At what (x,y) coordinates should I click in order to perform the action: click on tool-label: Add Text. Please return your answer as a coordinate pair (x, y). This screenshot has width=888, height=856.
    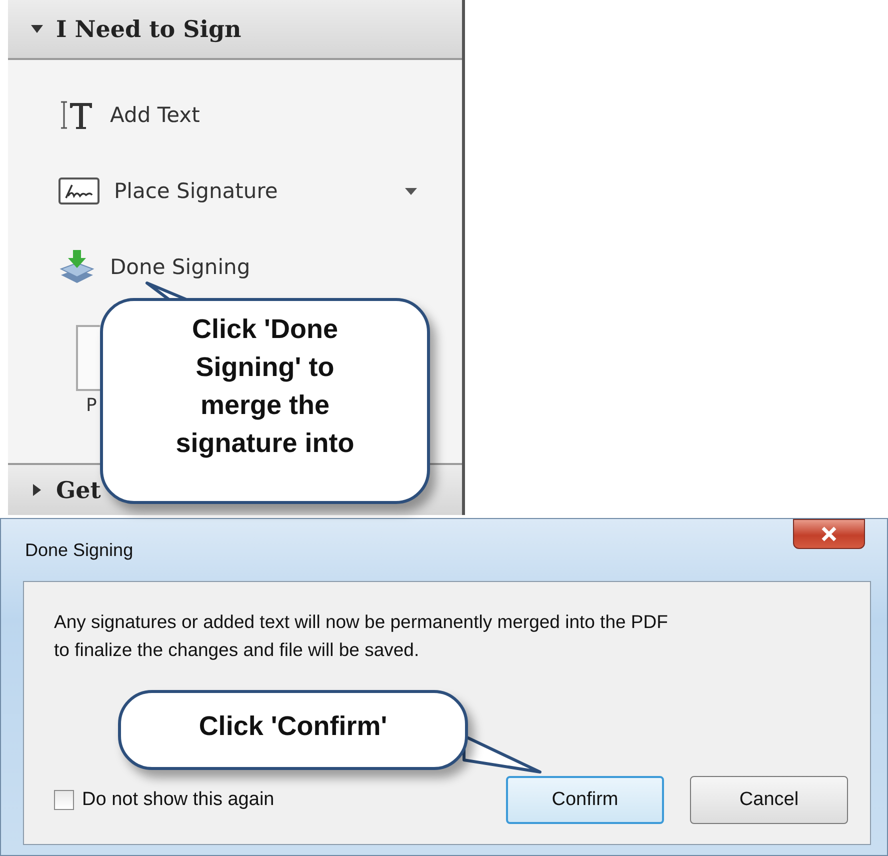
    Looking at the image, I should click on (155, 115).